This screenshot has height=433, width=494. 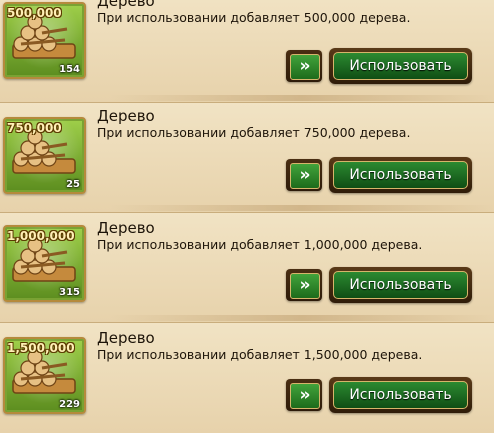 I want to click on wood-item-icon: 1,000,000 315, so click(x=44, y=263).